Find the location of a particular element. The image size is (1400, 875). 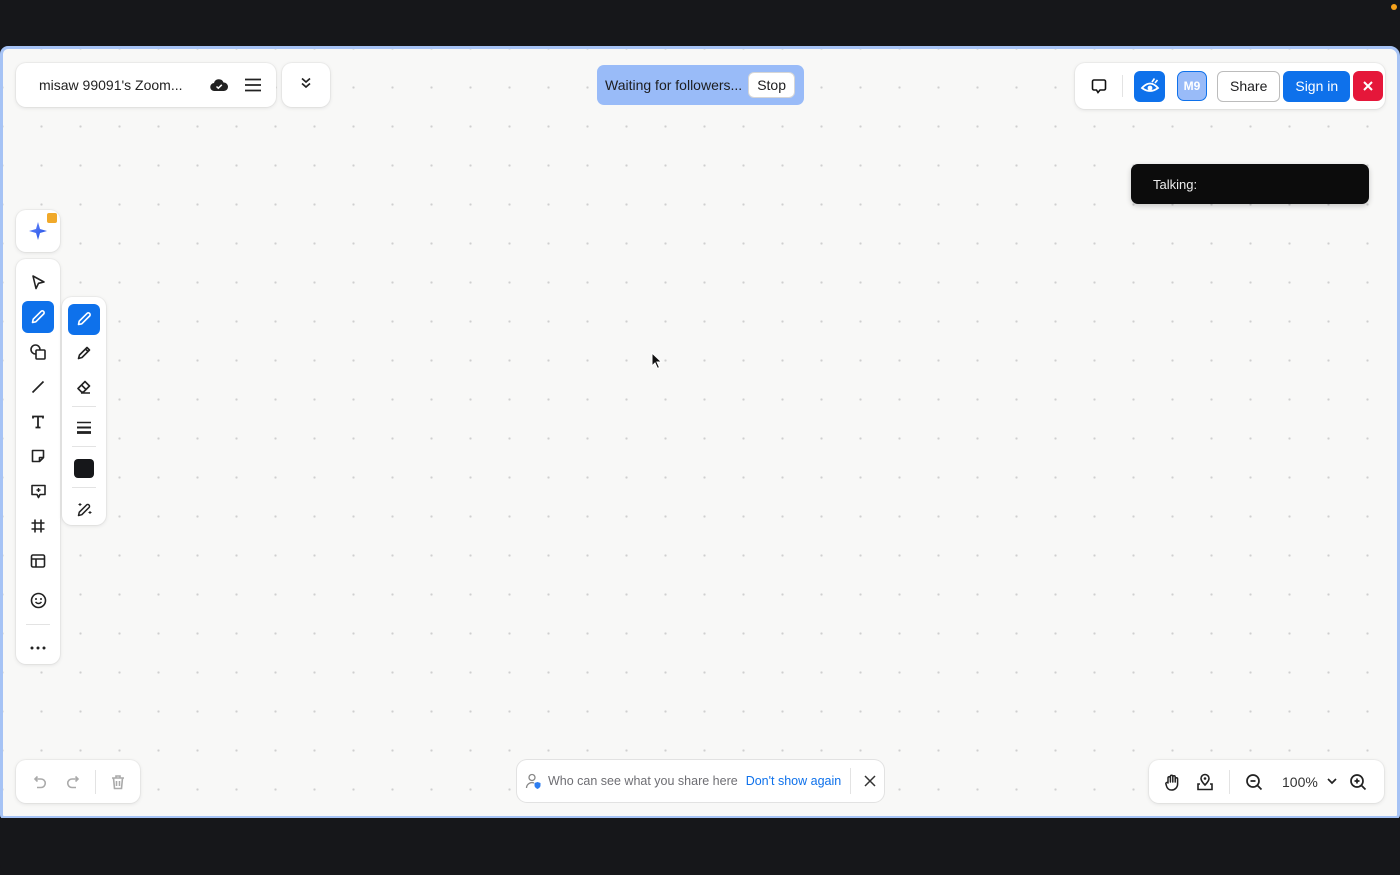

ai-assistant-button is located at coordinates (38, 231).